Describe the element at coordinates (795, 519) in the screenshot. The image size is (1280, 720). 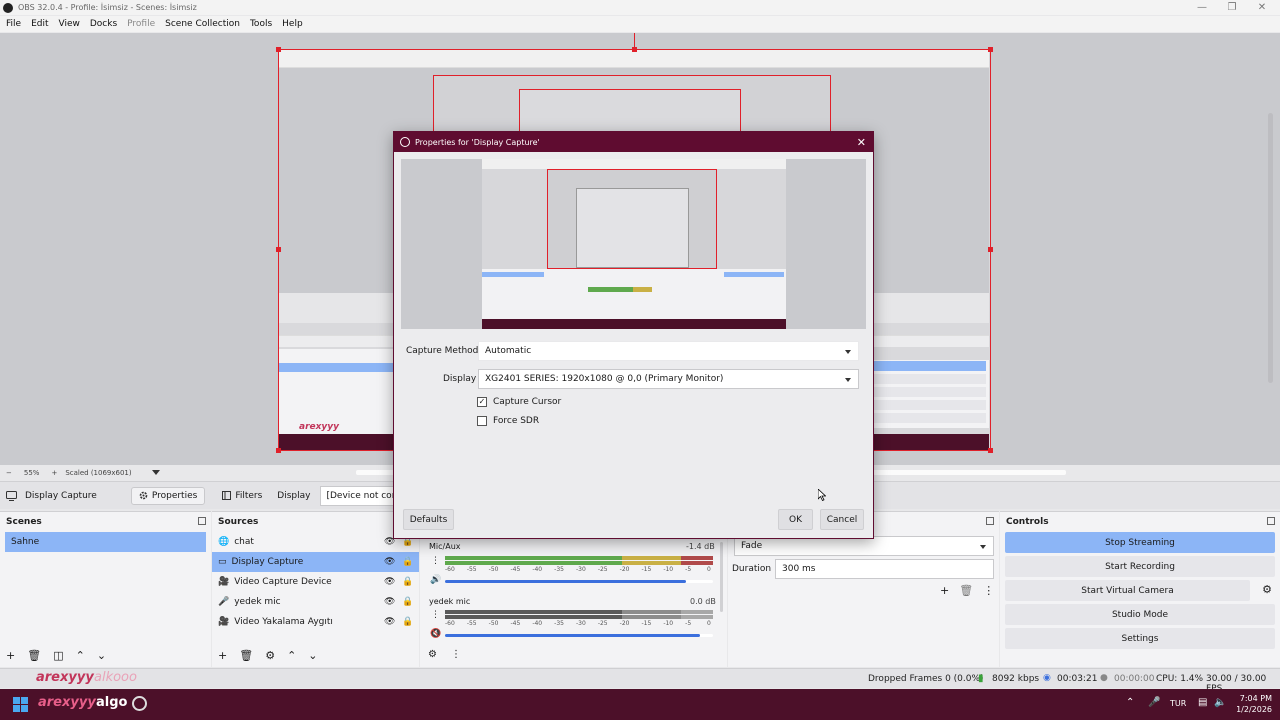
I see `ok-button: OK` at that location.